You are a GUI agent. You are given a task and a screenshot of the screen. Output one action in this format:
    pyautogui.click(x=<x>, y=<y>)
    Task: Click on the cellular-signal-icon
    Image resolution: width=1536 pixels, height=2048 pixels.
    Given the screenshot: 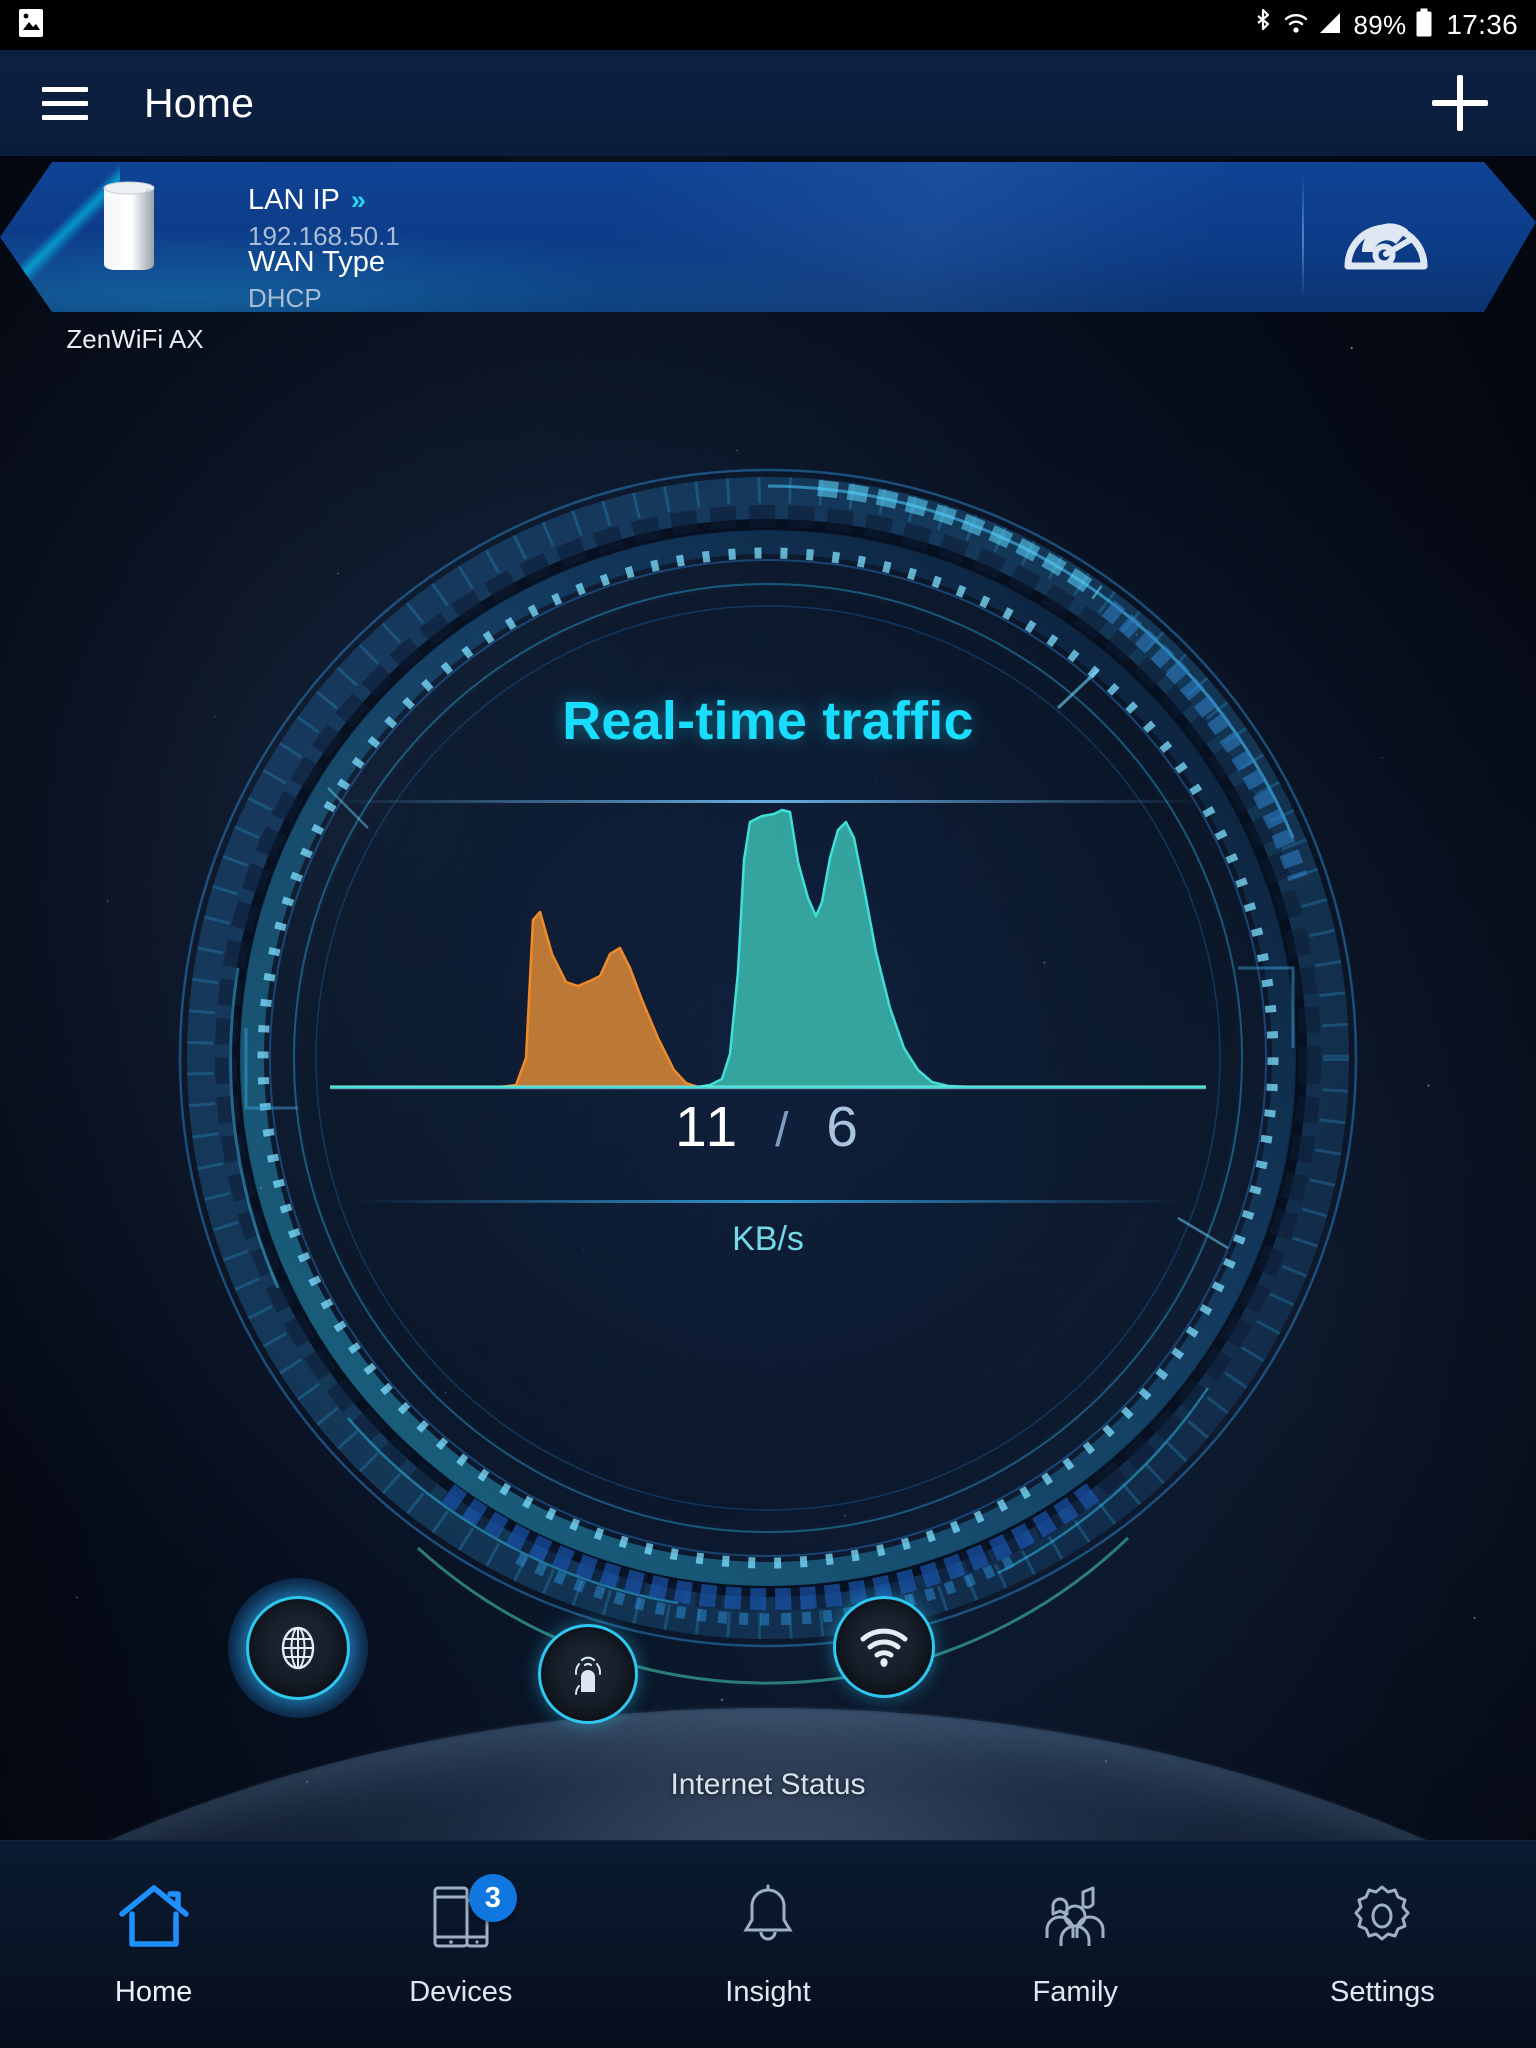 What is the action you would take?
    pyautogui.click(x=1331, y=25)
    